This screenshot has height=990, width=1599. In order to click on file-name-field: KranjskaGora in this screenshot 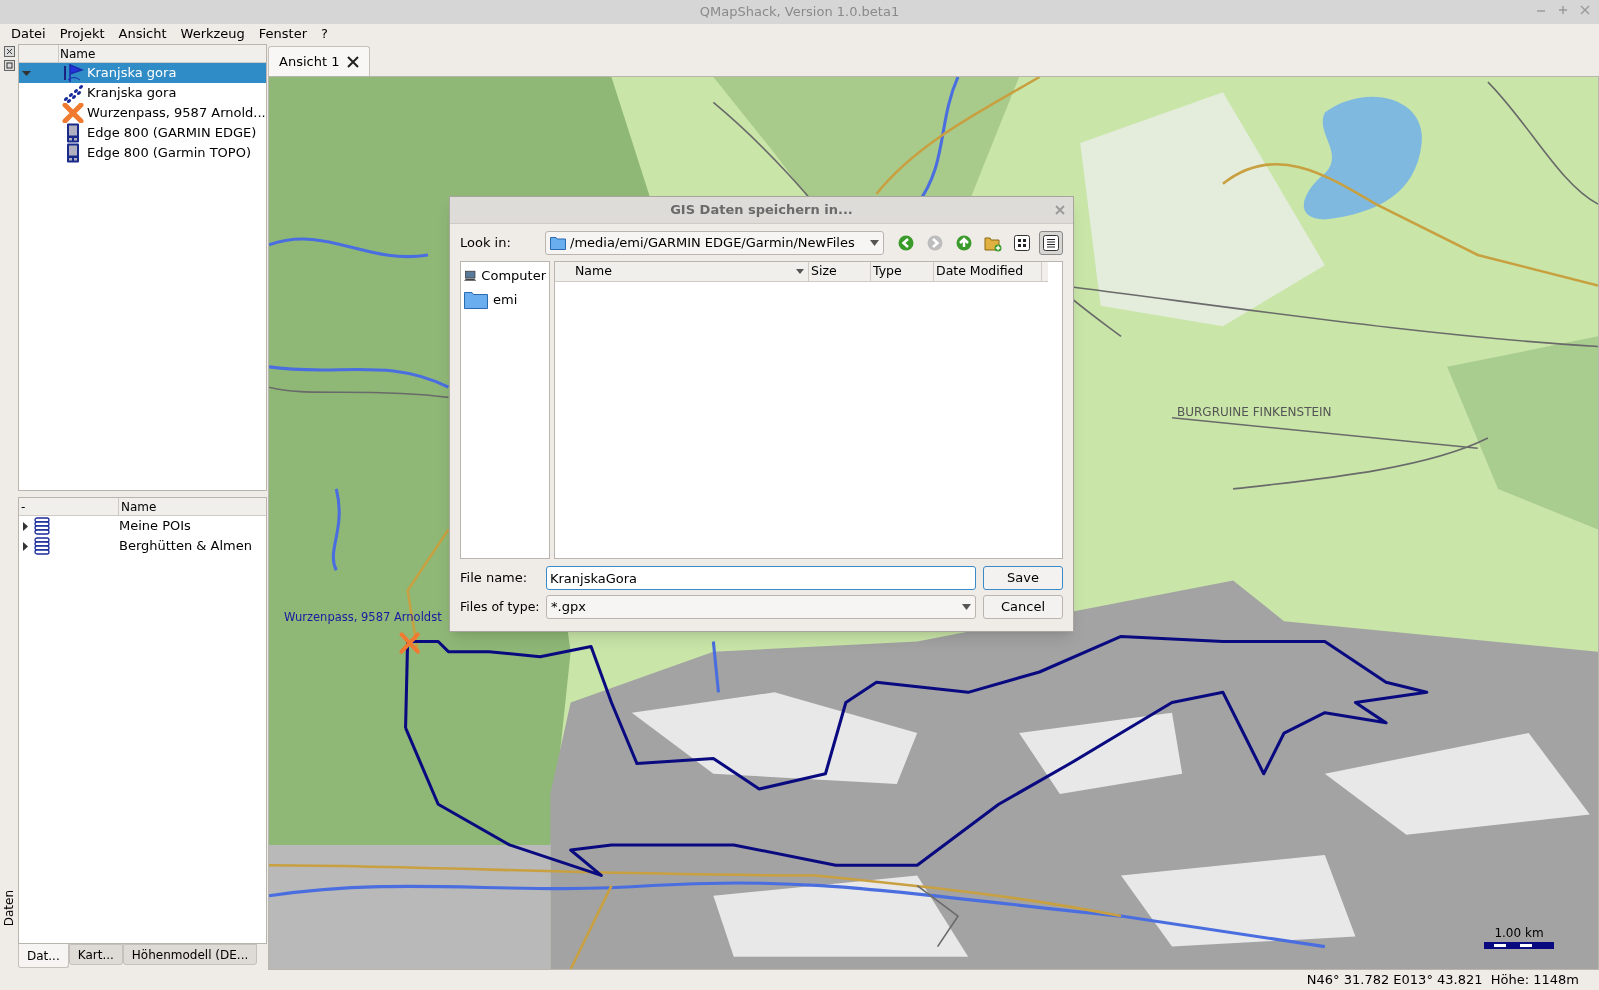, I will do `click(761, 578)`.